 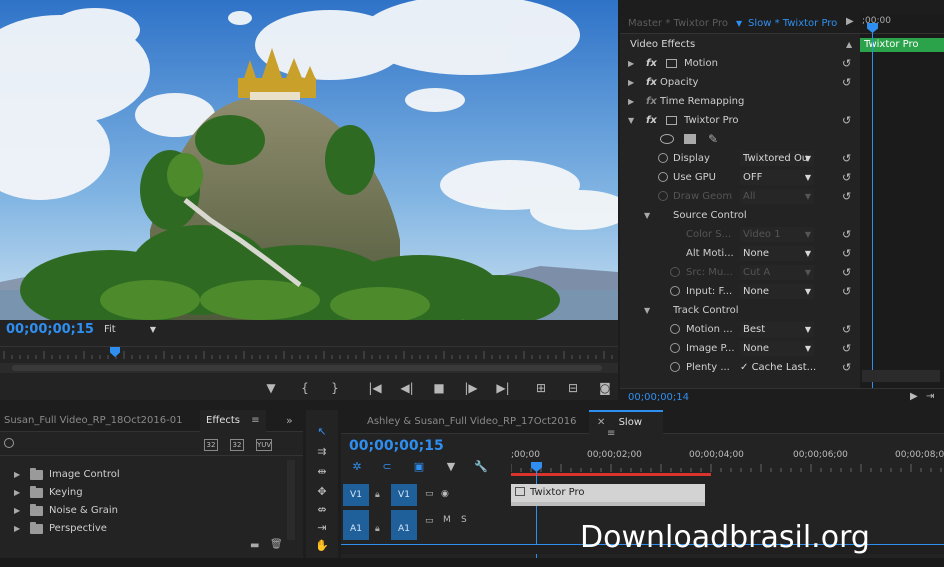 I want to click on chevron-down-icon: ▼, so click(x=739, y=23).